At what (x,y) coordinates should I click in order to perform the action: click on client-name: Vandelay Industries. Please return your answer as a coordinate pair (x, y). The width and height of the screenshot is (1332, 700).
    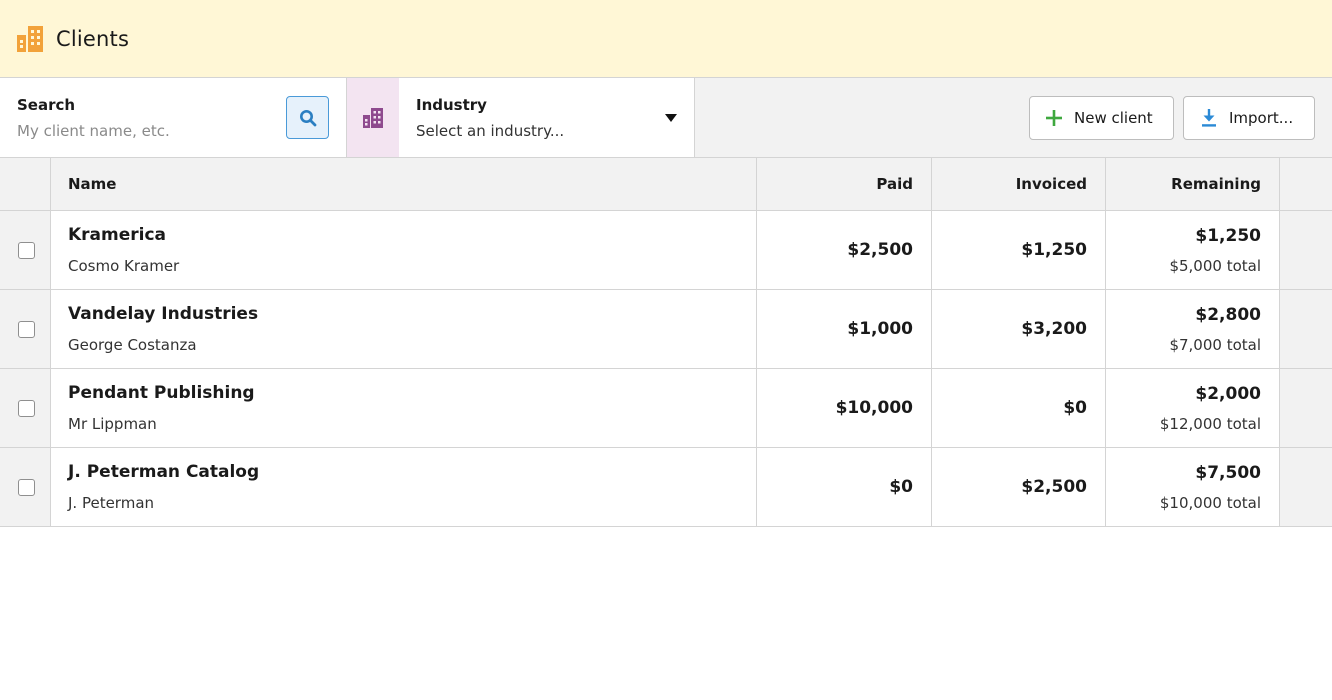
    Looking at the image, I should click on (163, 314).